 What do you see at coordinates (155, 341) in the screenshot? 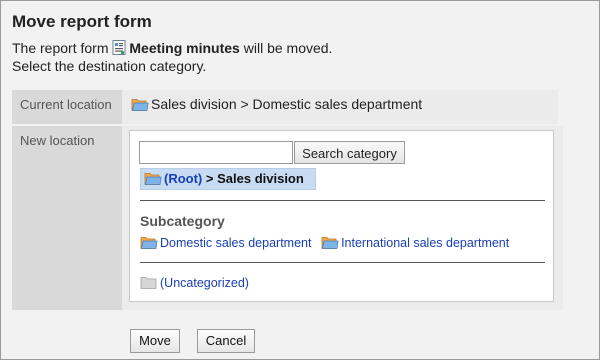
I see `move-button: Move` at bounding box center [155, 341].